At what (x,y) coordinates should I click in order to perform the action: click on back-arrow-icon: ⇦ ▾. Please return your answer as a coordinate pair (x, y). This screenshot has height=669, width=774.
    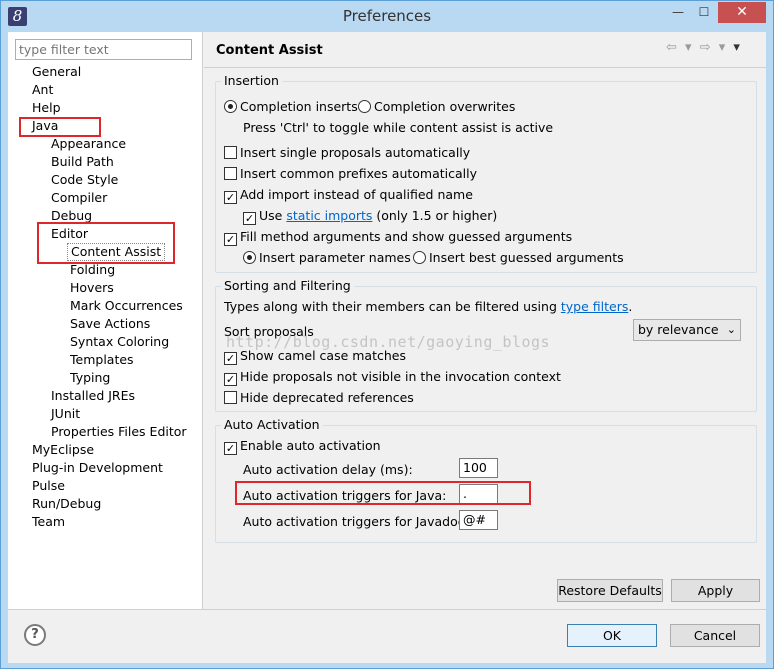
    Looking at the image, I should click on (680, 47).